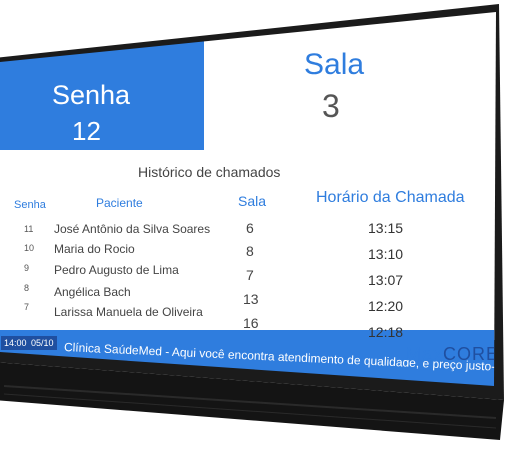 This screenshot has width=512, height=450. I want to click on row-2-room: 8, so click(250, 251).